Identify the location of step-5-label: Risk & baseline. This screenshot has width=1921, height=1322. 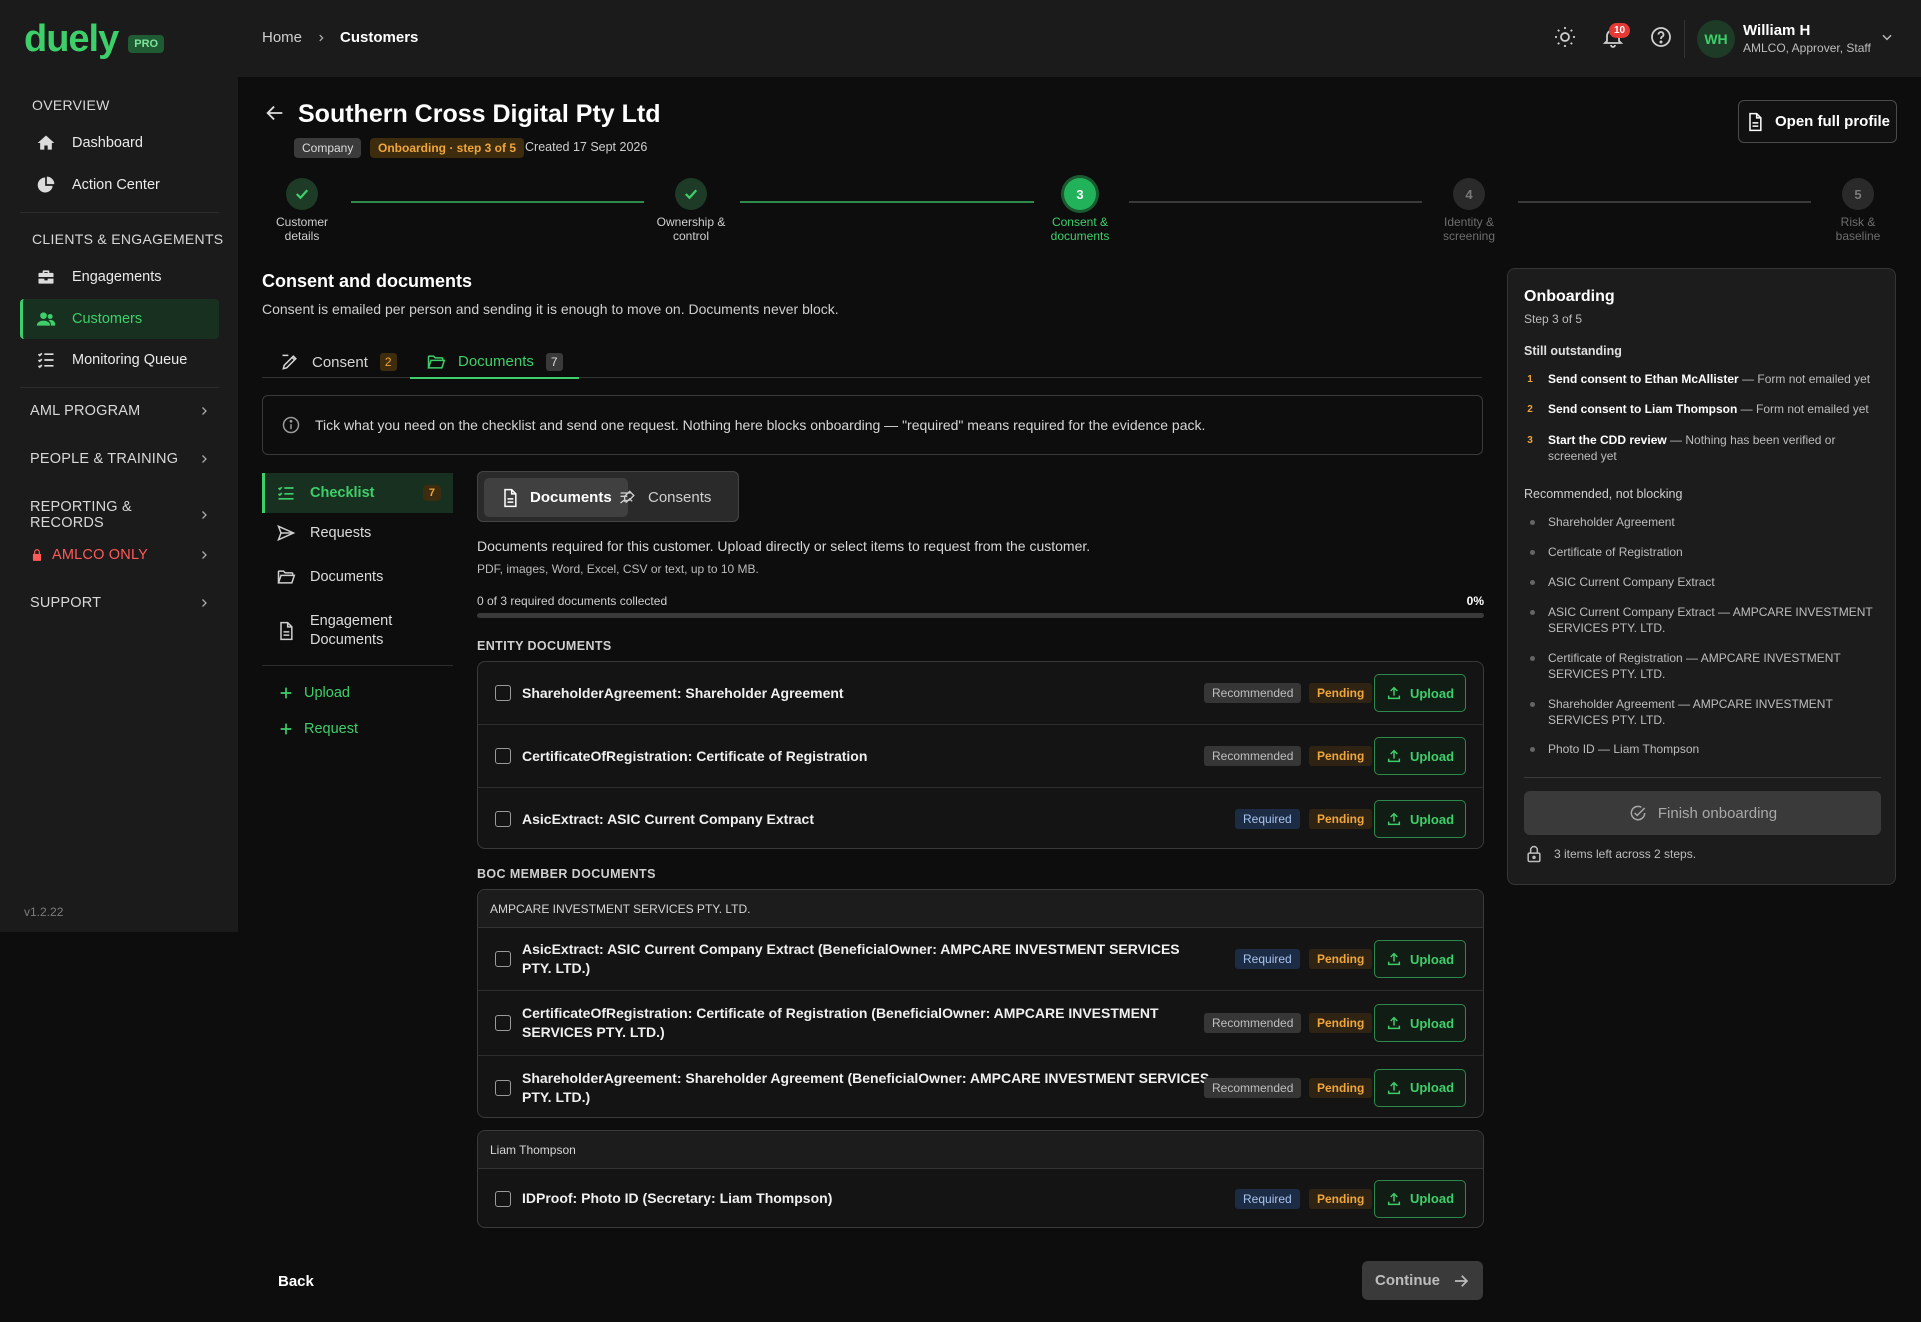
(1858, 229).